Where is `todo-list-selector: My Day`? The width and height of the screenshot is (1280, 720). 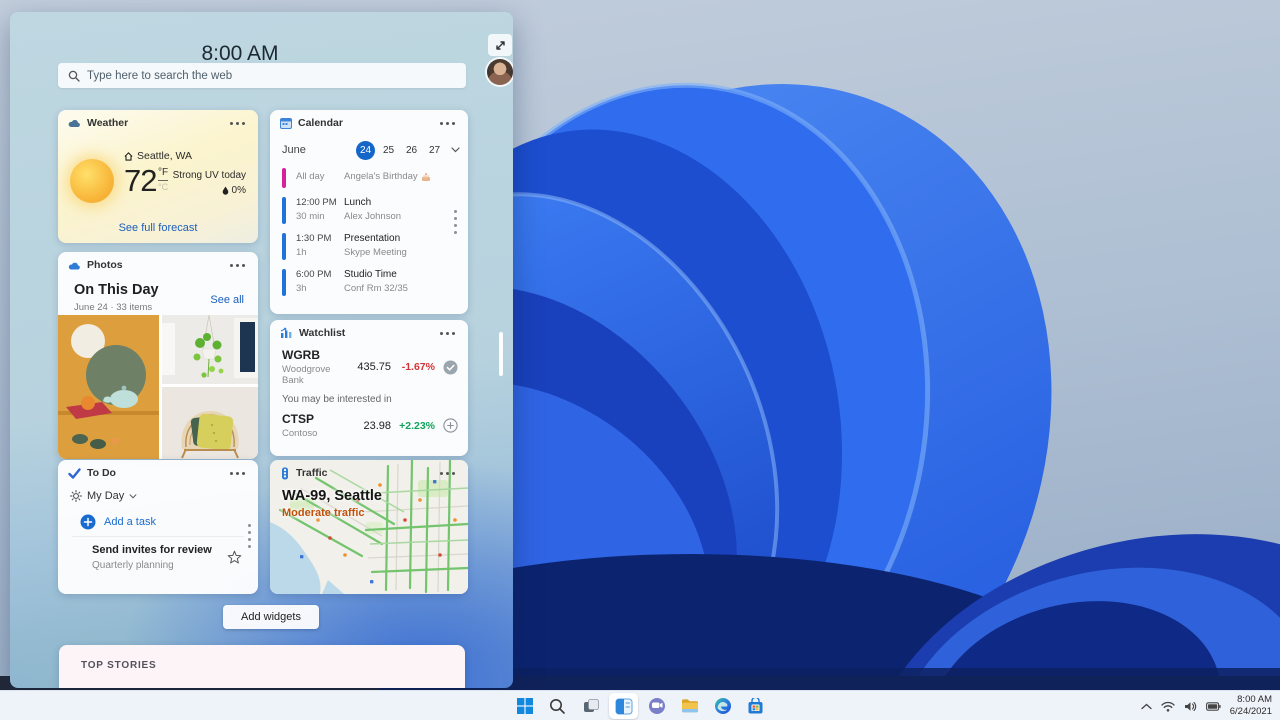
todo-list-selector: My Day is located at coordinates (103, 496).